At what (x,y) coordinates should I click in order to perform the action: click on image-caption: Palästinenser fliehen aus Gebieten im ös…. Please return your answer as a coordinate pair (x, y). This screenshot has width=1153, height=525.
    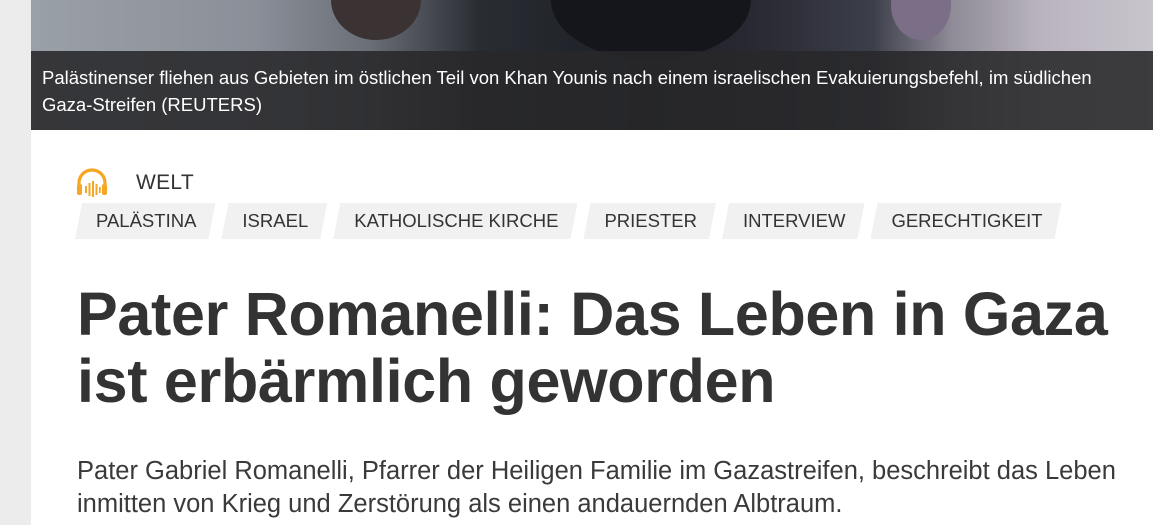
    Looking at the image, I should click on (592, 90).